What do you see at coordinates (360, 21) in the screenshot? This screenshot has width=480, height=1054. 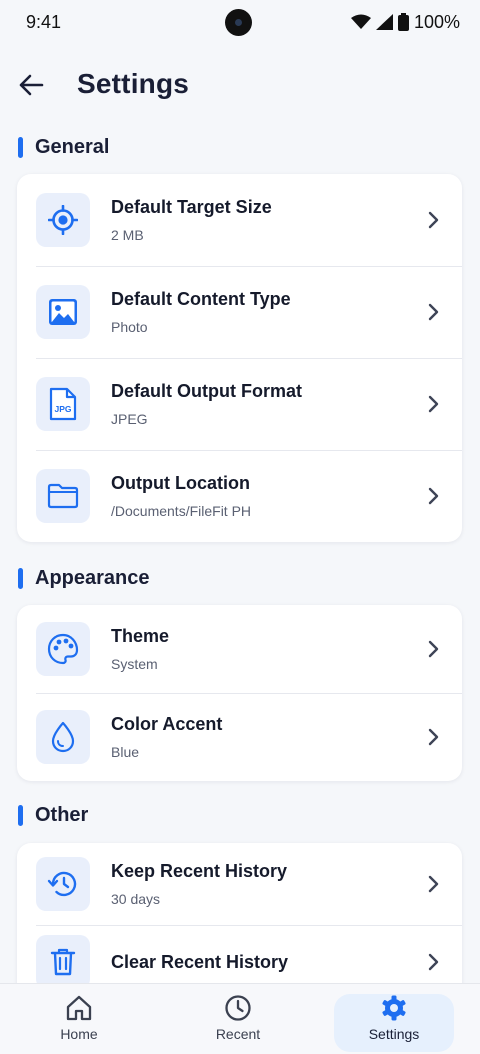 I see `wifi-icon` at bounding box center [360, 21].